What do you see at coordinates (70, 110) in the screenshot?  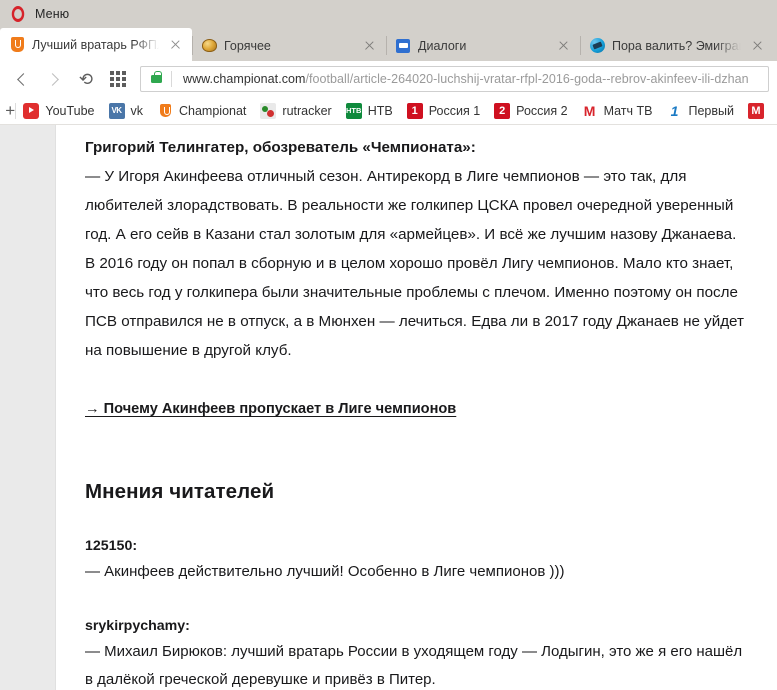 I see `bookmark-label: YouTube` at bounding box center [70, 110].